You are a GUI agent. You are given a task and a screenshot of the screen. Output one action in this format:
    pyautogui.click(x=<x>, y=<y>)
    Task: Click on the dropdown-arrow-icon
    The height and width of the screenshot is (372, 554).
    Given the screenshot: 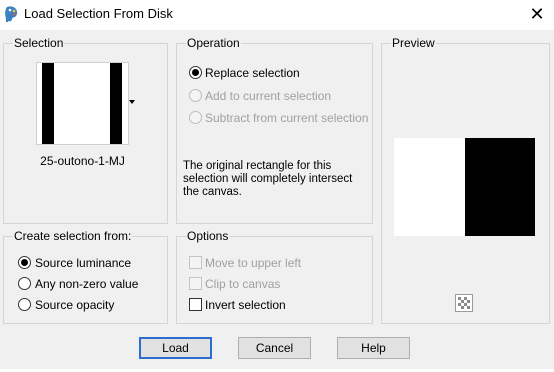 What is the action you would take?
    pyautogui.click(x=132, y=102)
    